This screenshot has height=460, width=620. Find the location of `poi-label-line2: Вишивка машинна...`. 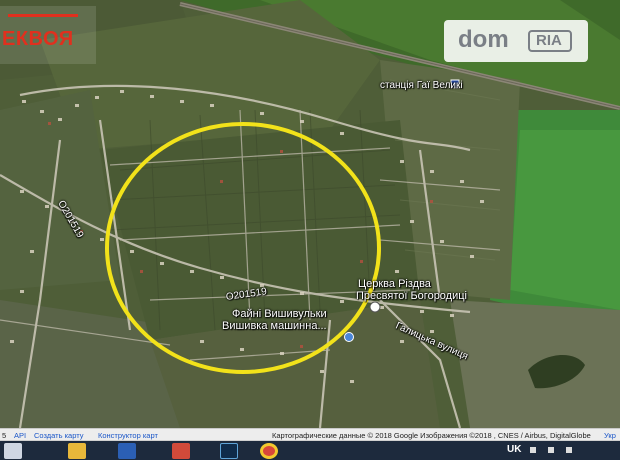

poi-label-line2: Вишивка машинна... is located at coordinates (274, 326).